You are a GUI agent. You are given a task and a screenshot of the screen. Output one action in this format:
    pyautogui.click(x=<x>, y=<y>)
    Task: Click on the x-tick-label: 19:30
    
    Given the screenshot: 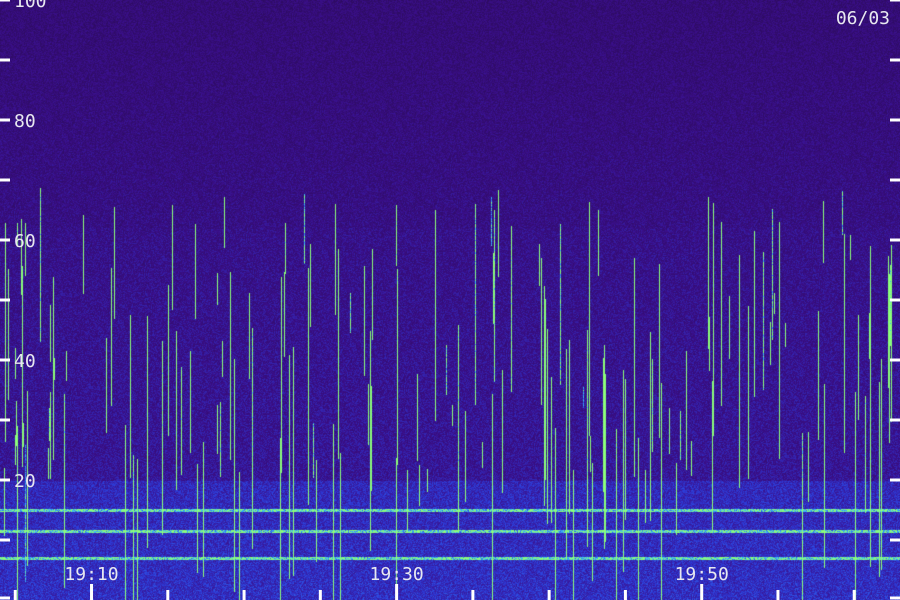 What is the action you would take?
    pyautogui.click(x=397, y=574)
    